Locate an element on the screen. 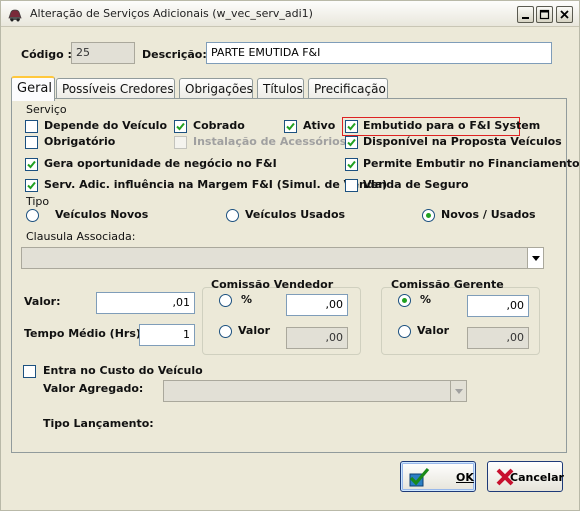 The height and width of the screenshot is (511, 580). cancelar-label: Cancelar is located at coordinates (537, 477).